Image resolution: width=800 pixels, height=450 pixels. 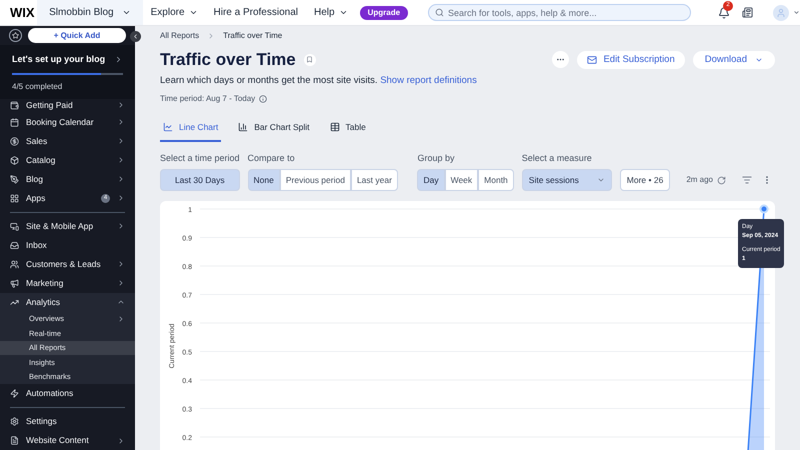 What do you see at coordinates (436, 158) in the screenshot?
I see `filter-label: Group by` at bounding box center [436, 158].